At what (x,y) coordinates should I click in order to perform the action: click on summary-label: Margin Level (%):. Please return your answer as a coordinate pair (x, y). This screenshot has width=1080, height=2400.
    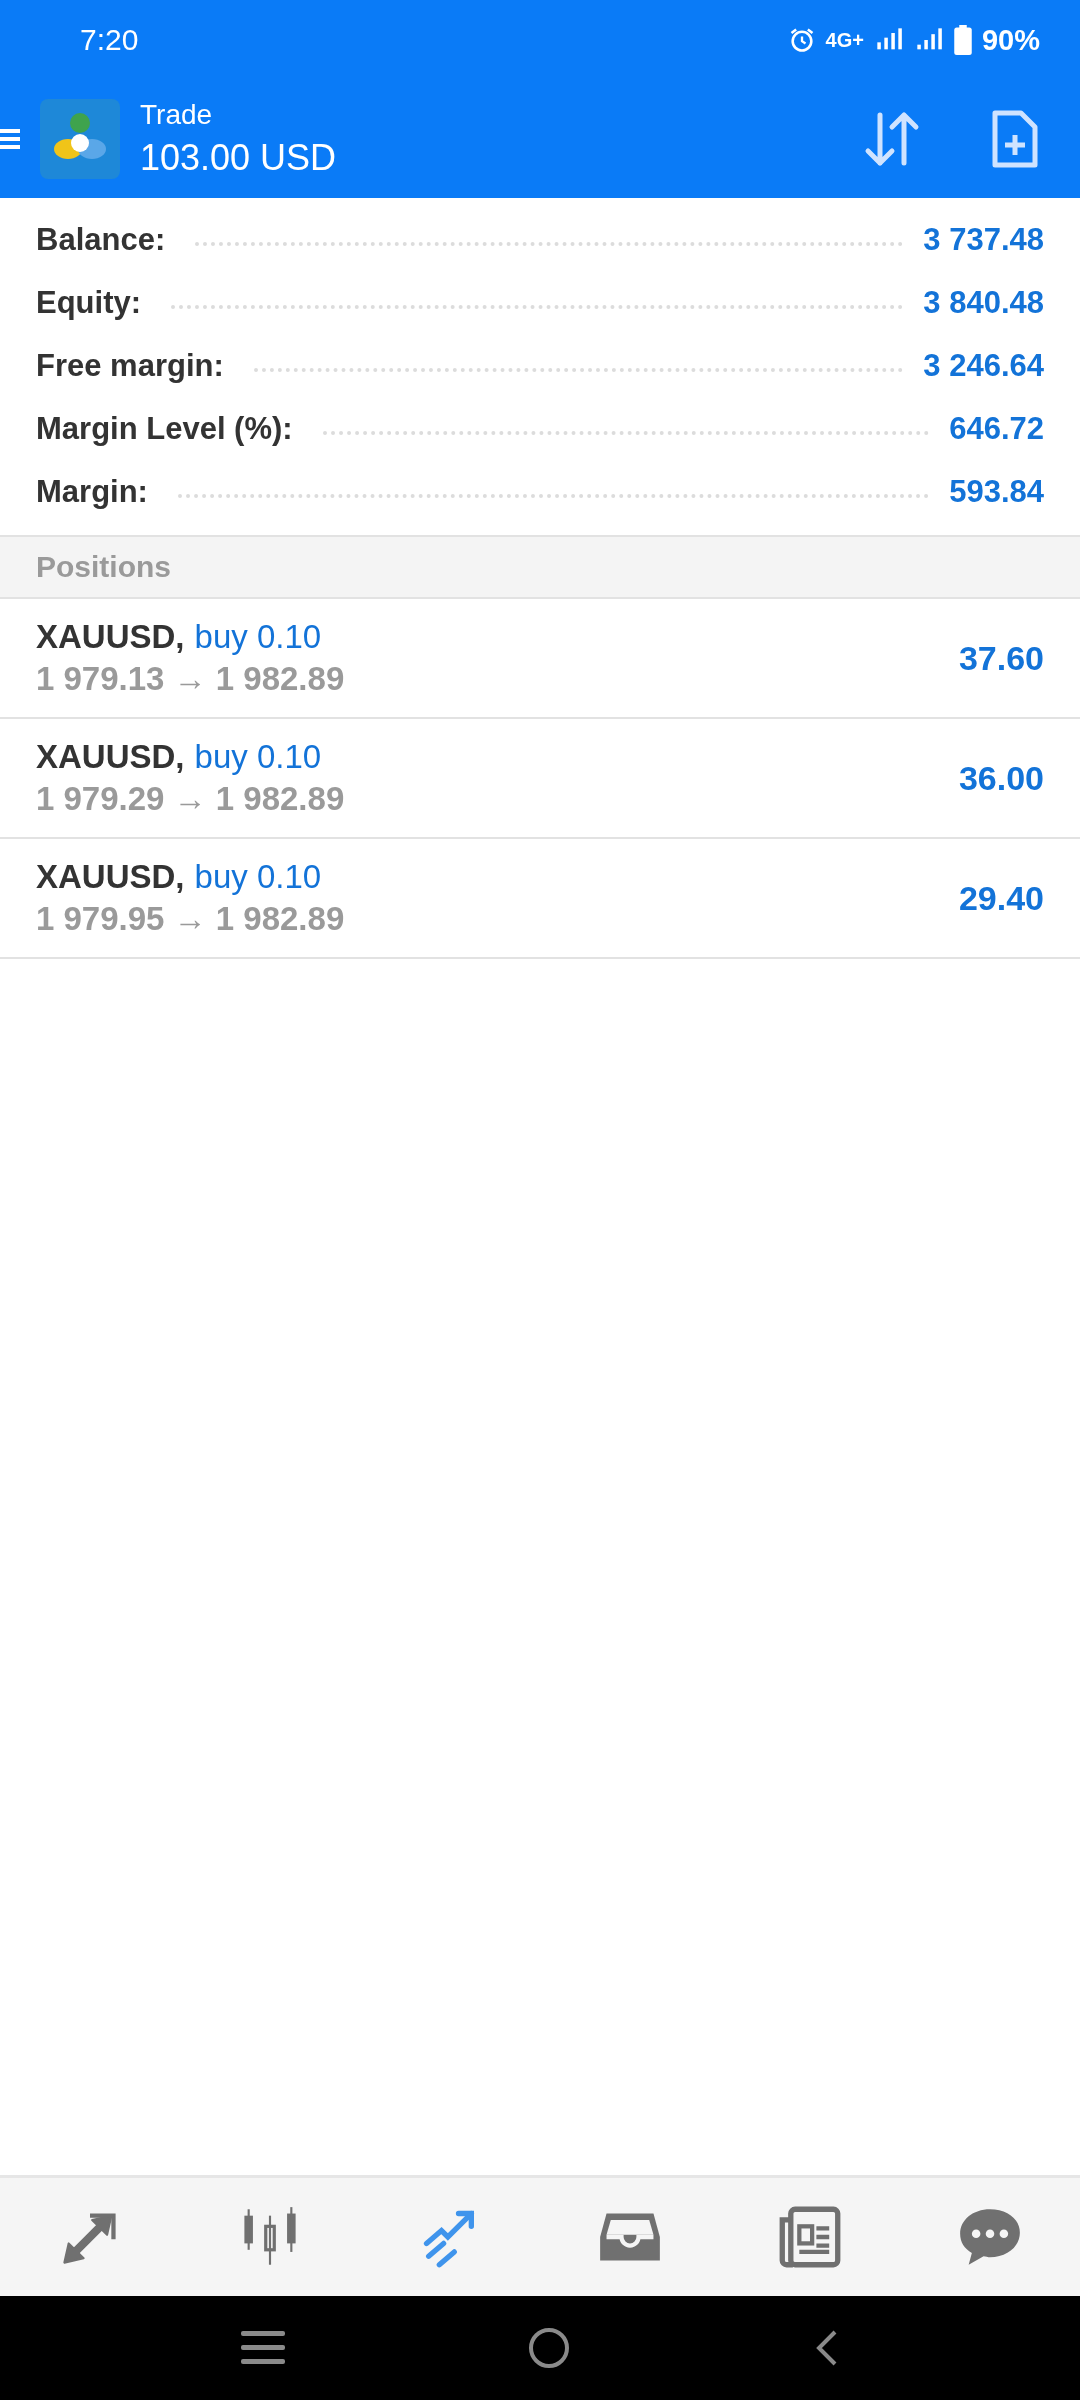
    Looking at the image, I should click on (164, 428).